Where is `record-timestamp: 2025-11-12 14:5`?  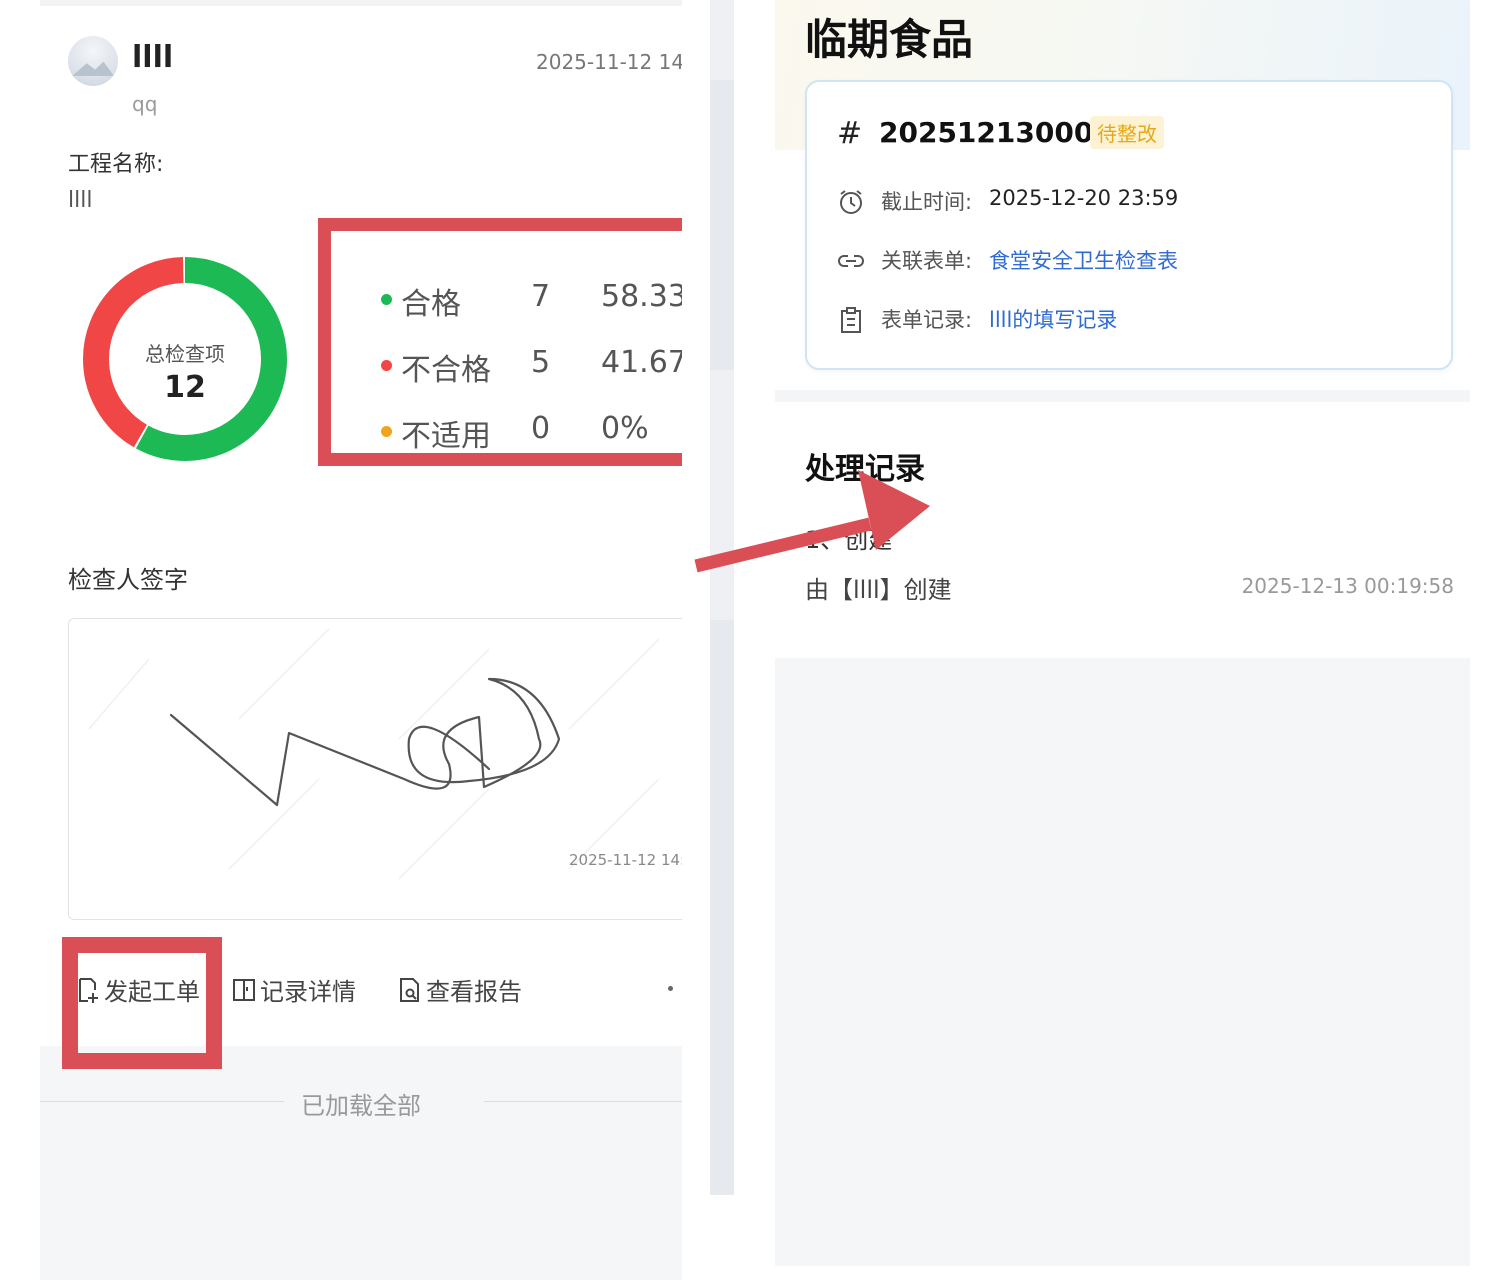 record-timestamp: 2025-11-12 14:5 is located at coordinates (609, 62).